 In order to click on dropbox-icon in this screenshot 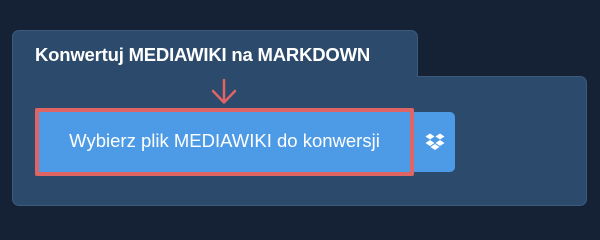, I will do `click(434, 141)`.